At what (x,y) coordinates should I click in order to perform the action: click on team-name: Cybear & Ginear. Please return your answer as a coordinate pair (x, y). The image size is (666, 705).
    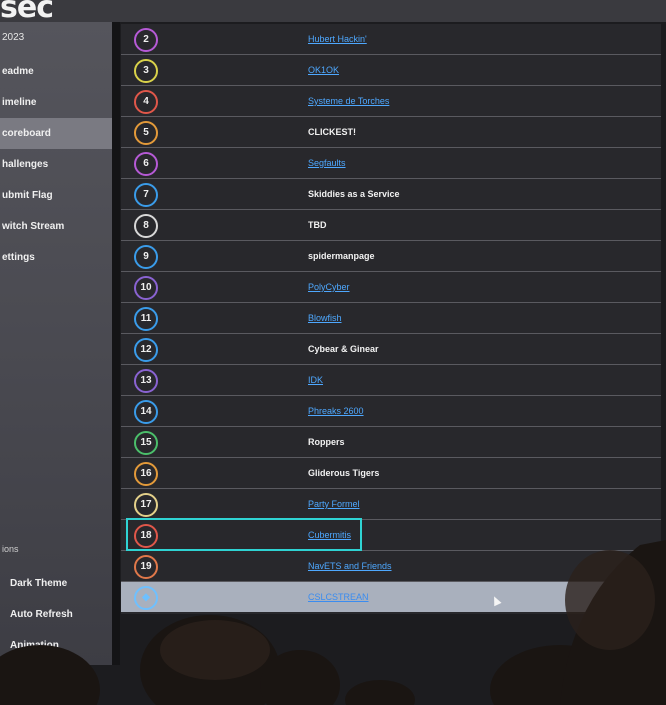
    Looking at the image, I should click on (343, 349).